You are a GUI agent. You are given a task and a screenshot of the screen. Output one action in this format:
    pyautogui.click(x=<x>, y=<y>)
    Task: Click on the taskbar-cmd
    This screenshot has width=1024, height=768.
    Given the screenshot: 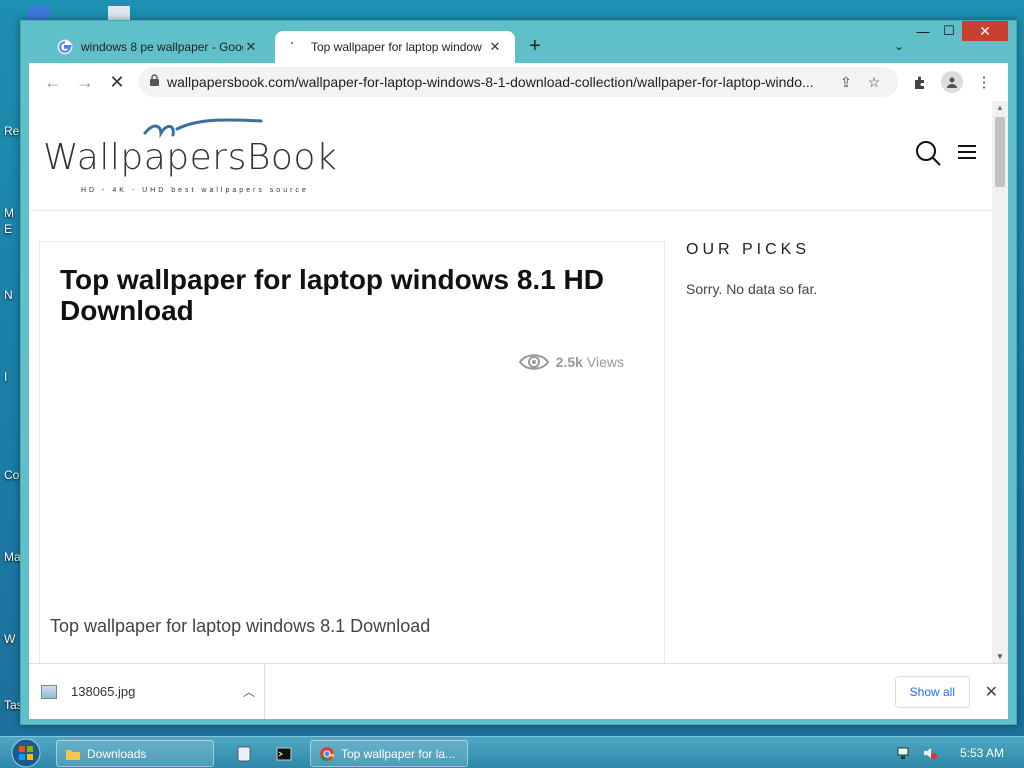 What is the action you would take?
    pyautogui.click(x=287, y=753)
    